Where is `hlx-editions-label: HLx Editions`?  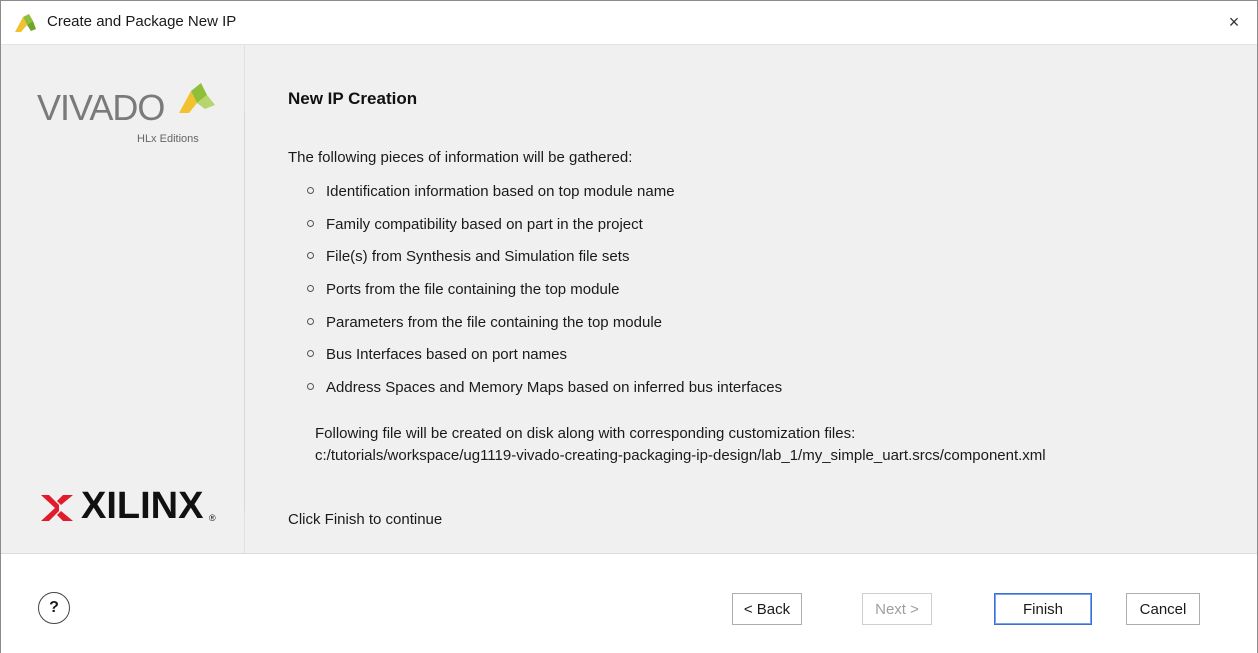
hlx-editions-label: HLx Editions is located at coordinates (168, 139).